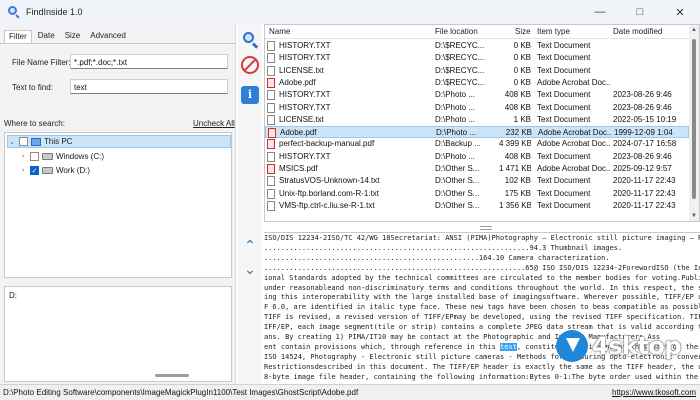 This screenshot has width=700, height=400. I want to click on tab-advanced: Advanced, so click(108, 37).